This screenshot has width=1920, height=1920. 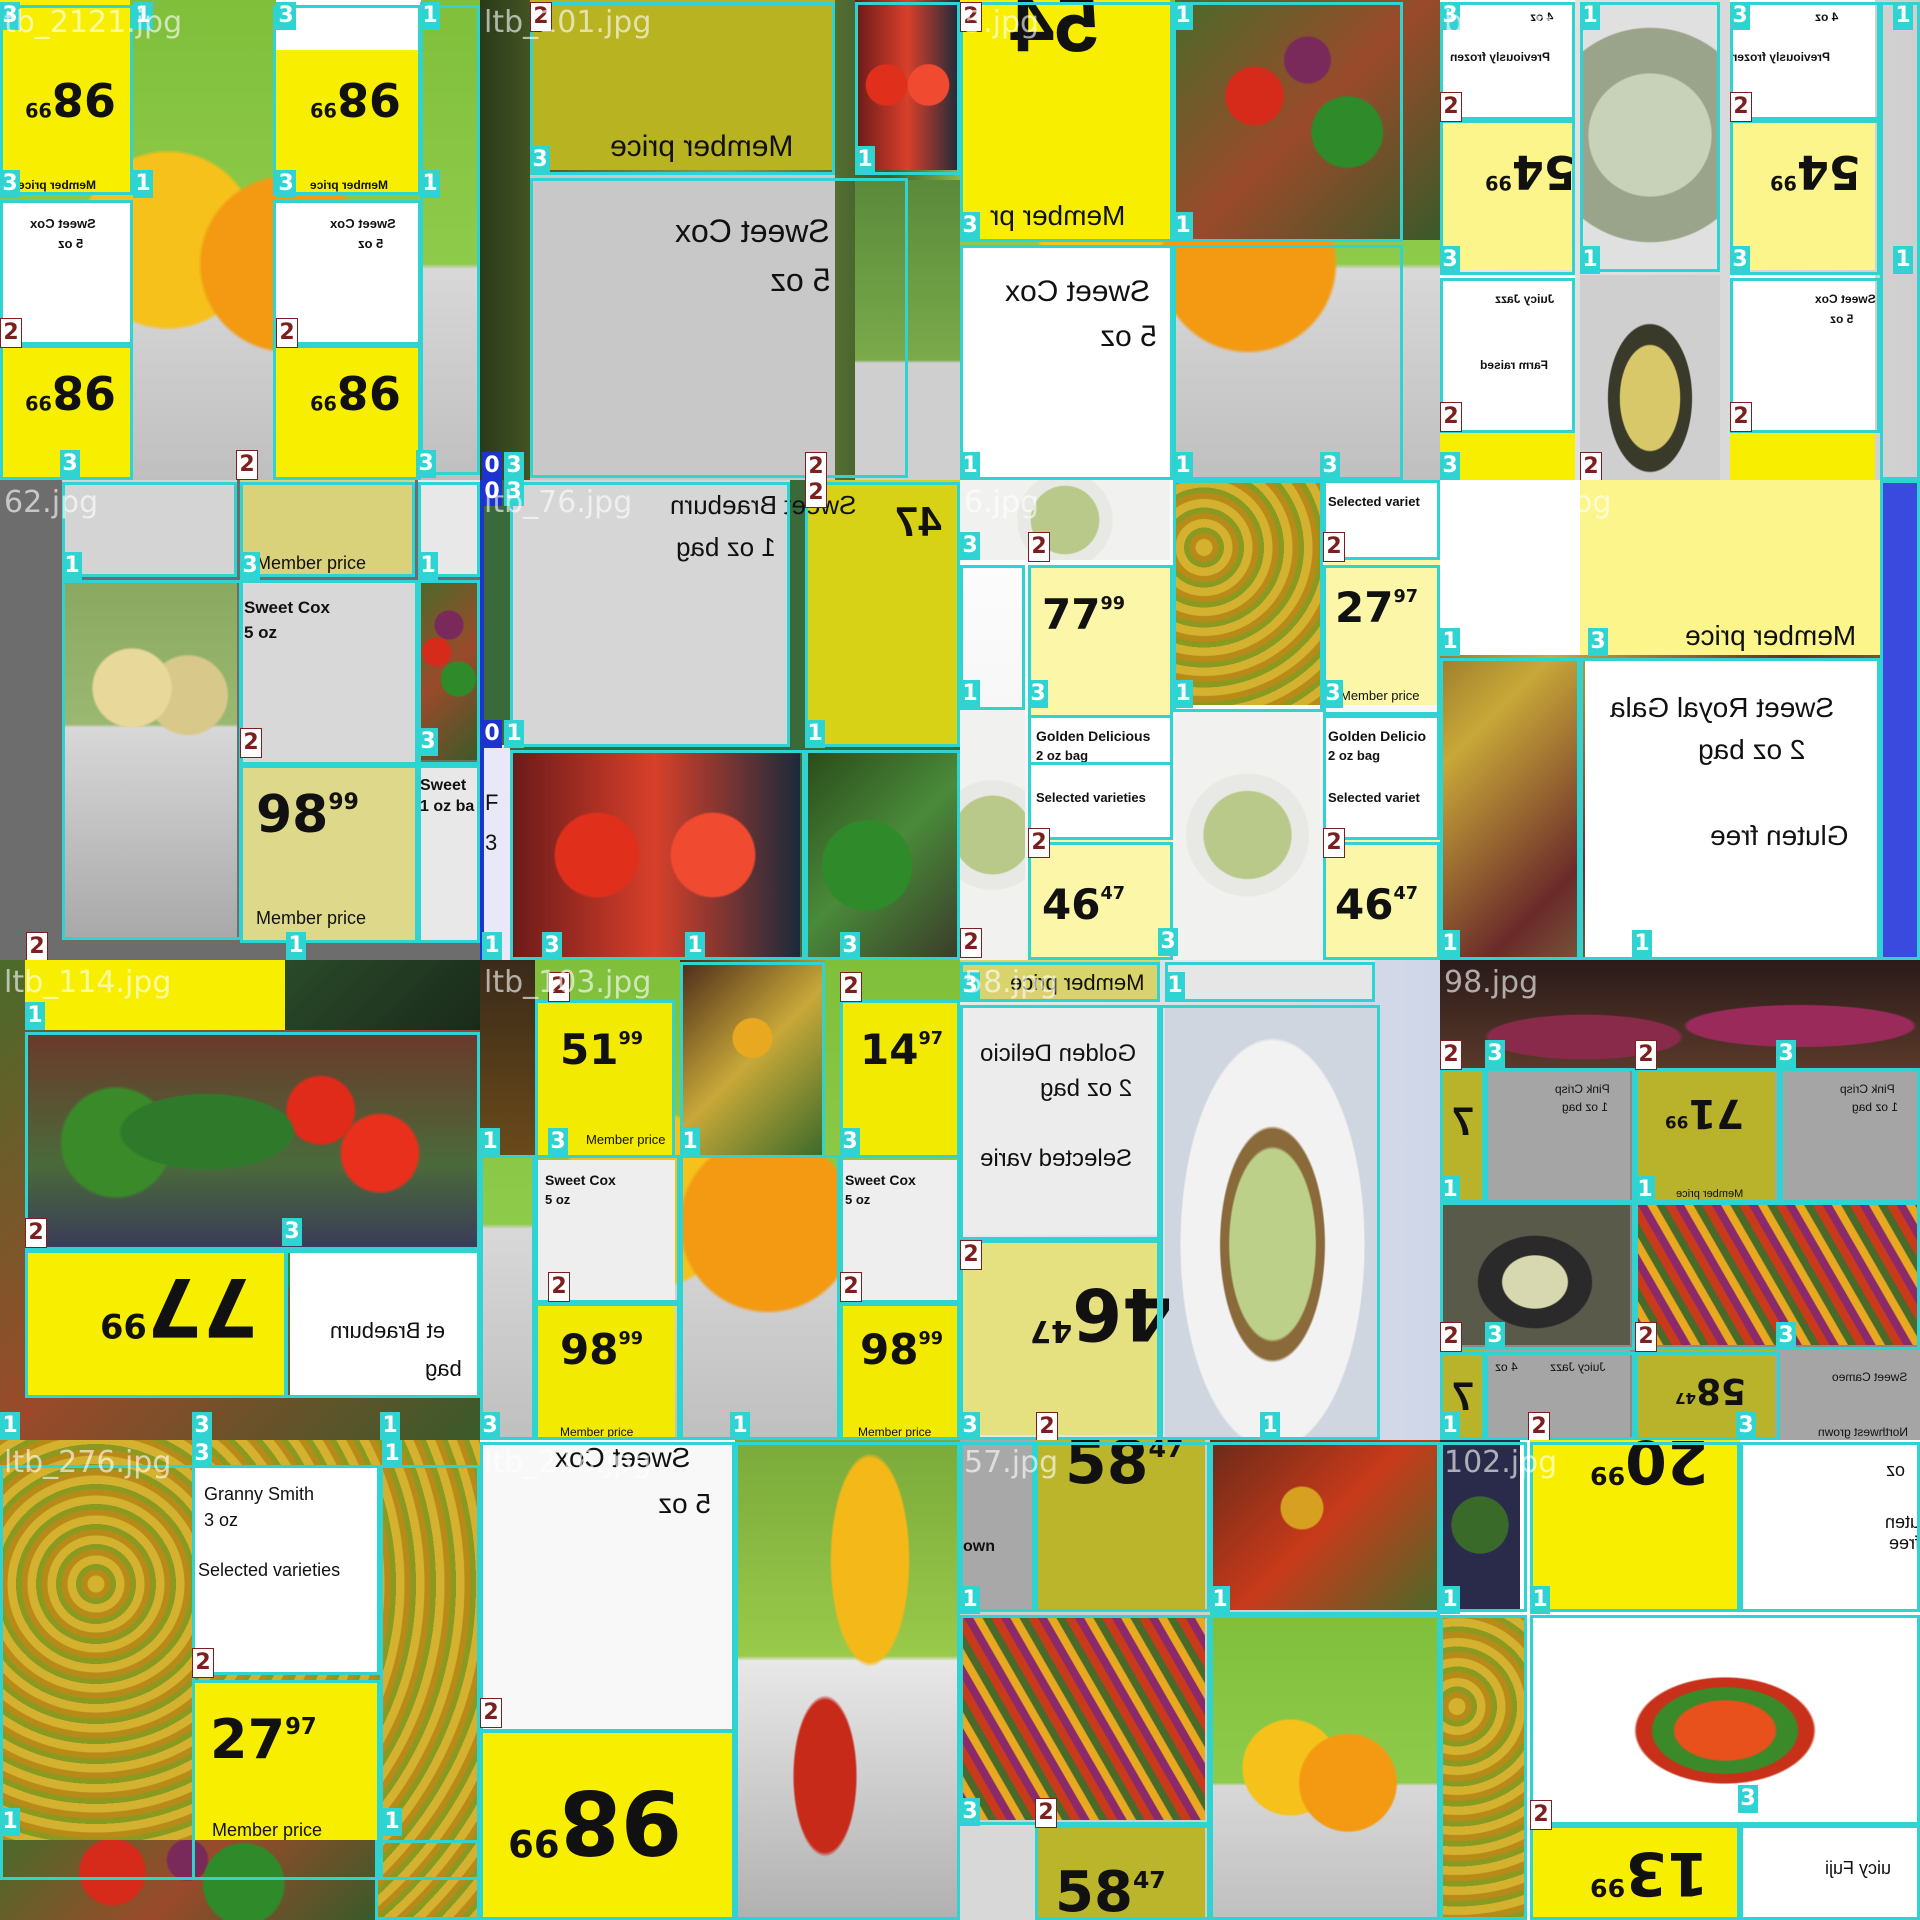 I want to click on image-filename: ltb_276.jpg, so click(x=88, y=1462).